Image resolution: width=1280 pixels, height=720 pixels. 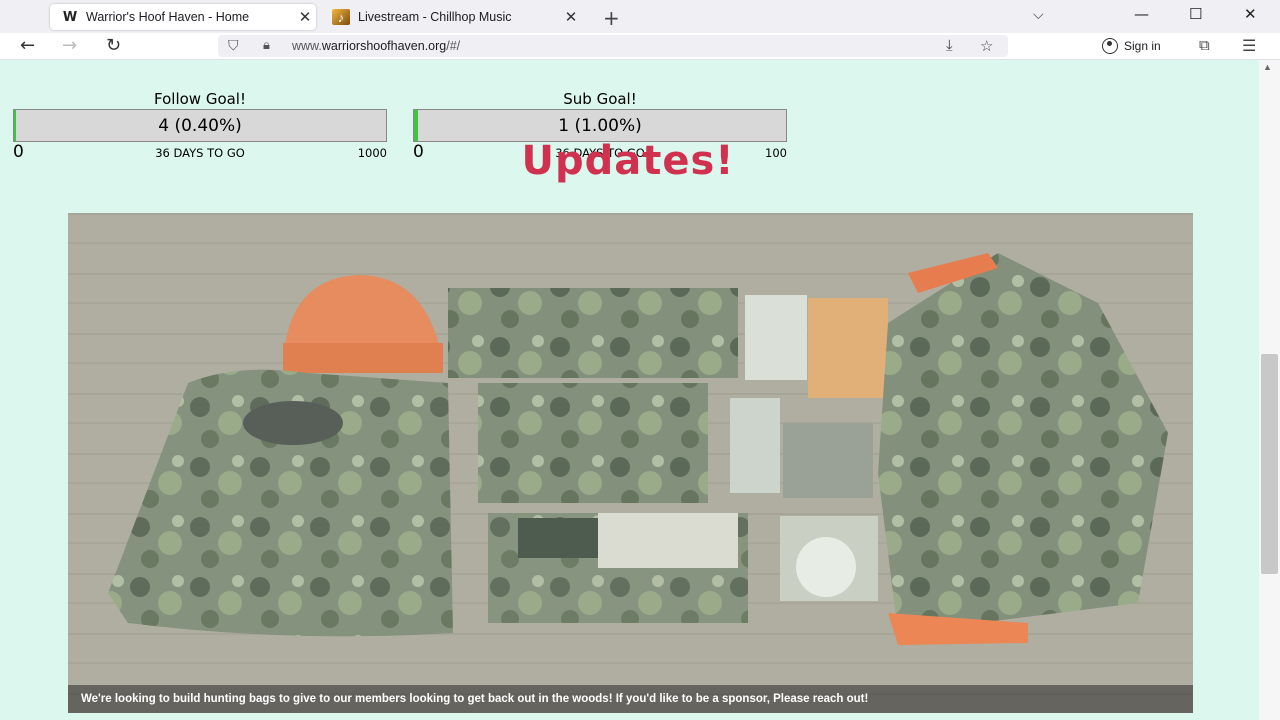 I want to click on goal-title: Sub Goal!, so click(x=600, y=99).